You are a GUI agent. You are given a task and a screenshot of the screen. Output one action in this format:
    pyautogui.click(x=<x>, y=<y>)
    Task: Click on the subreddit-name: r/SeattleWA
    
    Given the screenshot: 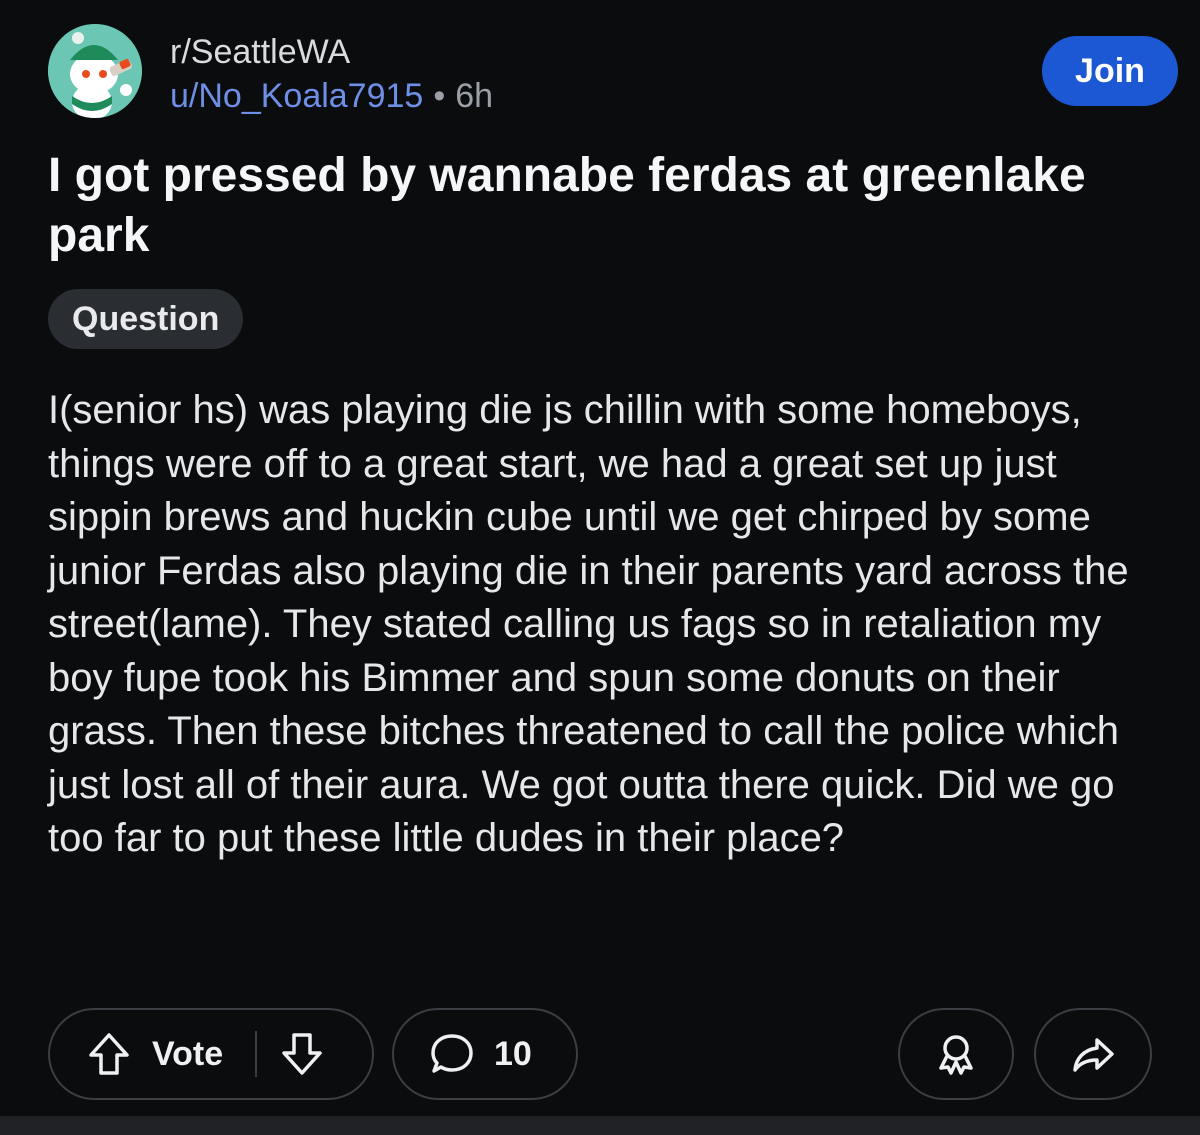 What is the action you would take?
    pyautogui.click(x=331, y=52)
    